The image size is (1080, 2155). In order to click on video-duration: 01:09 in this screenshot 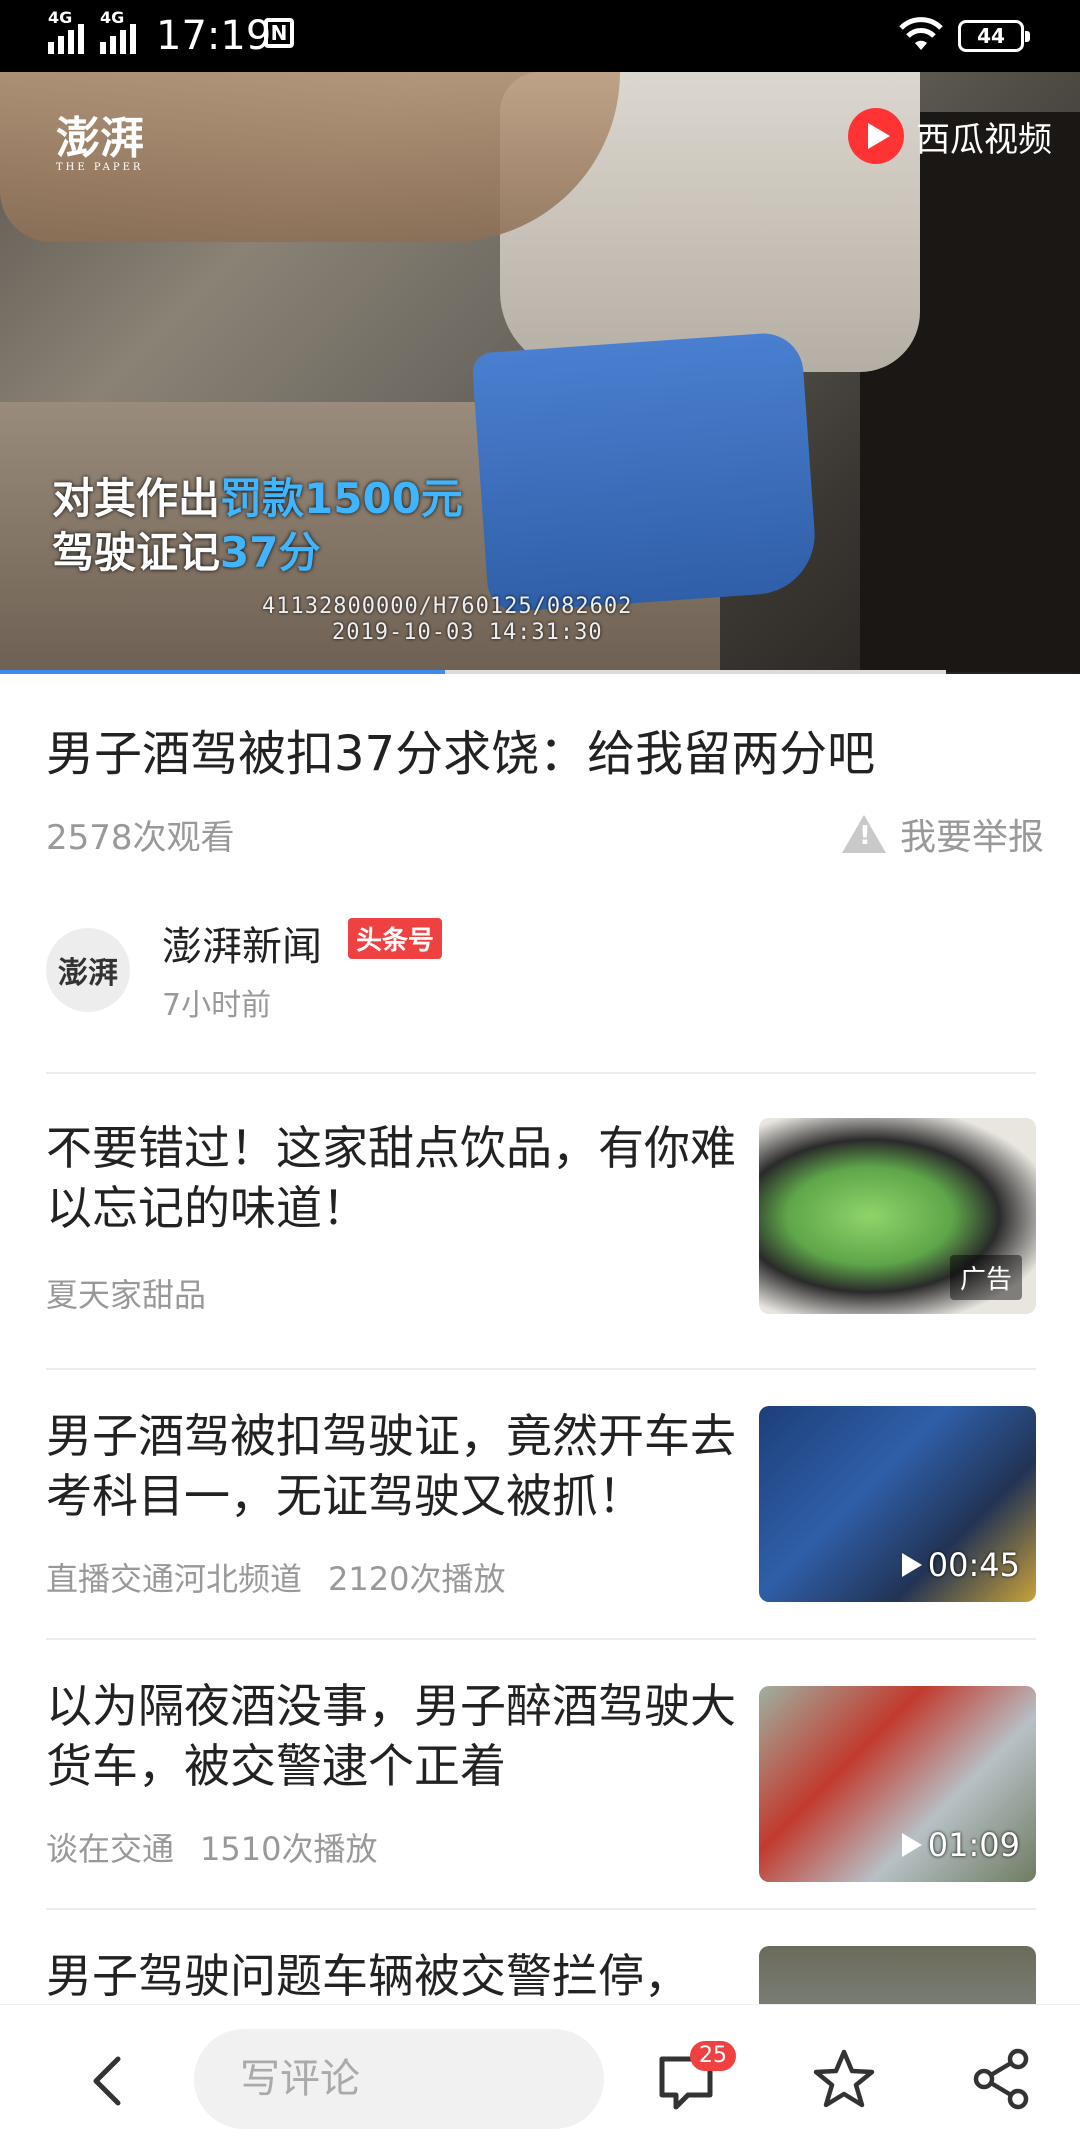, I will do `click(961, 1845)`.